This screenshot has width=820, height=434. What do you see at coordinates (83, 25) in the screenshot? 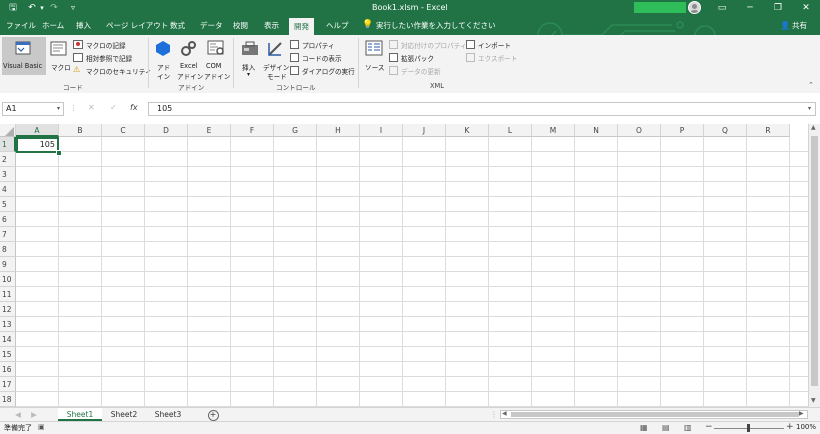
I see `tab-insert: 挿入` at bounding box center [83, 25].